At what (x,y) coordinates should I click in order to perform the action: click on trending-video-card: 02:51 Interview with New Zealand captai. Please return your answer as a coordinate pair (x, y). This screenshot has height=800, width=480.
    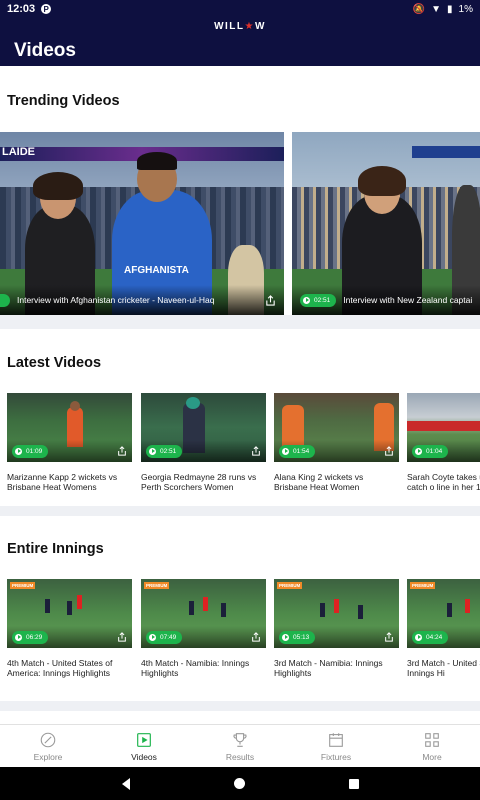
    Looking at the image, I should click on (386, 223).